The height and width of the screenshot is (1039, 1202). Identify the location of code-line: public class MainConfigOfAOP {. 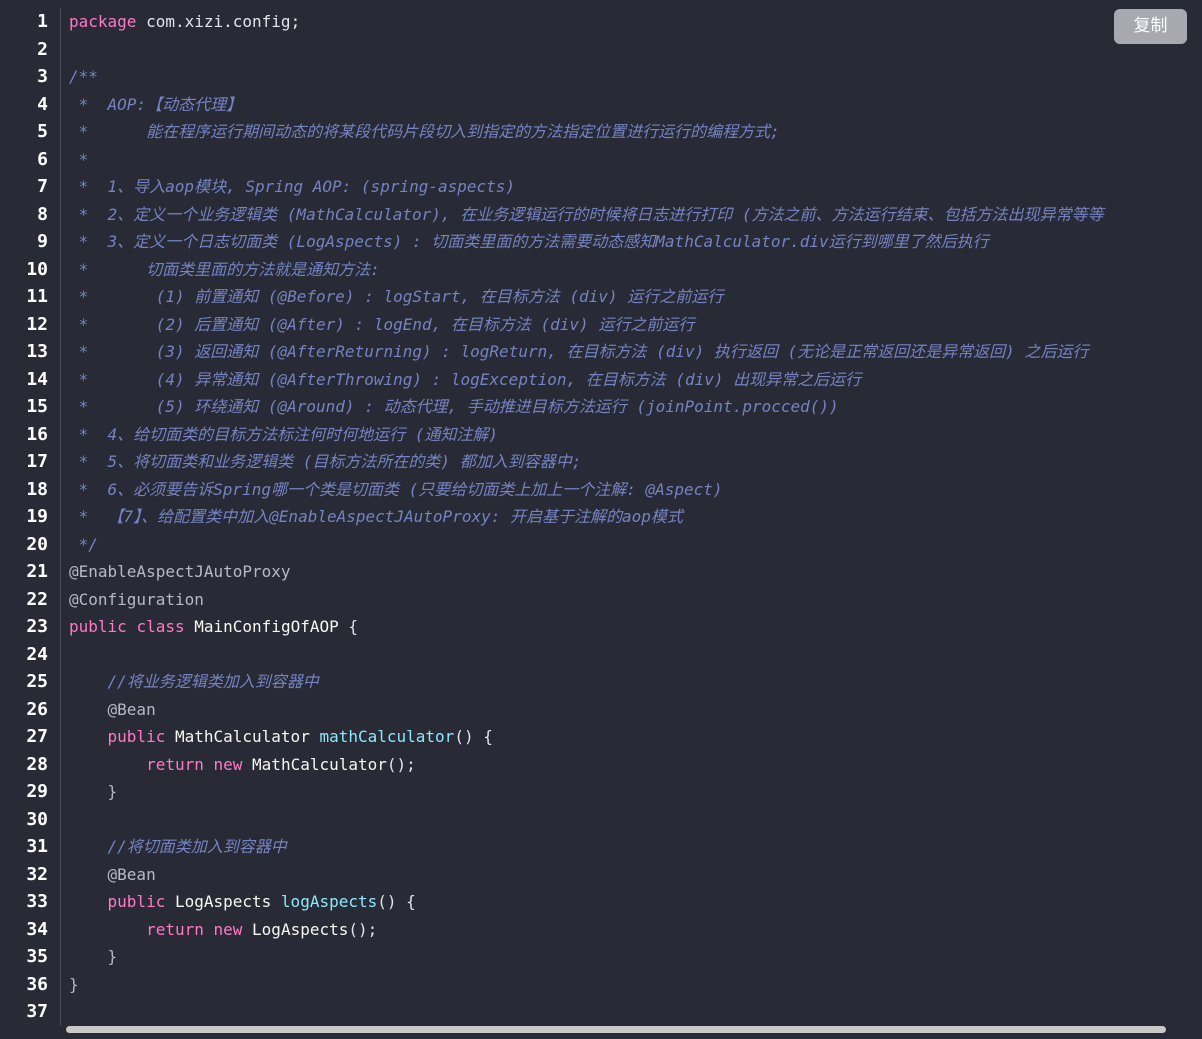
(635, 627).